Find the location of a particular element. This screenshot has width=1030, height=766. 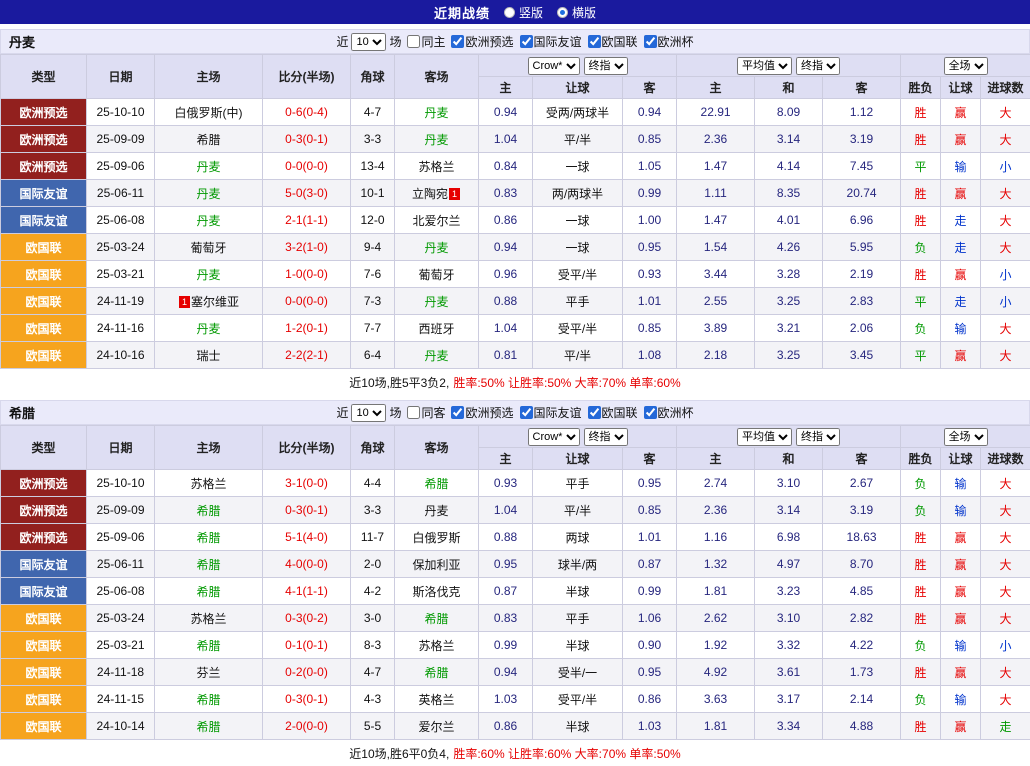

column-header: 主场 is located at coordinates (209, 77).